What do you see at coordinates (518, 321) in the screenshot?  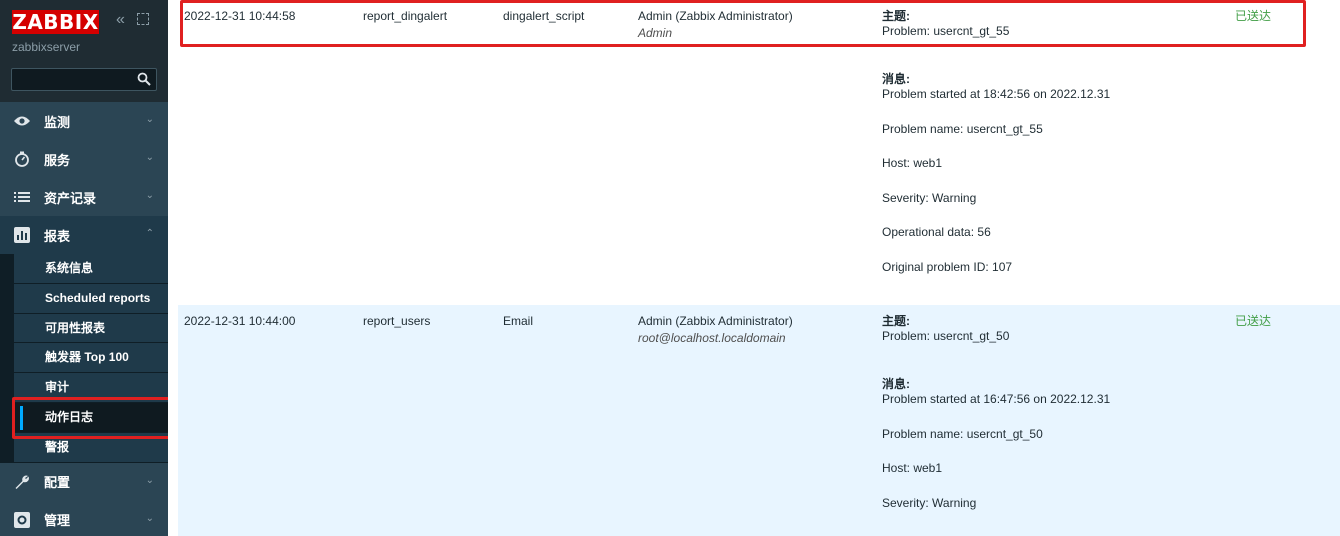 I see `media-type-cell: Email` at bounding box center [518, 321].